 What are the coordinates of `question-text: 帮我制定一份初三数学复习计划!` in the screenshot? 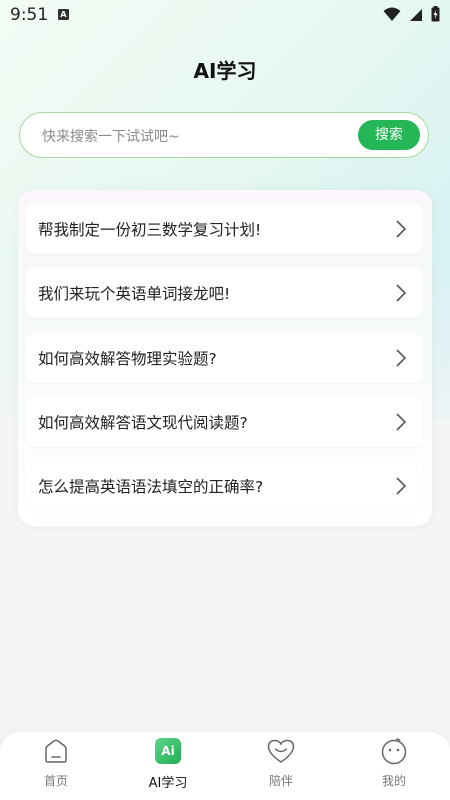 It's located at (150, 230).